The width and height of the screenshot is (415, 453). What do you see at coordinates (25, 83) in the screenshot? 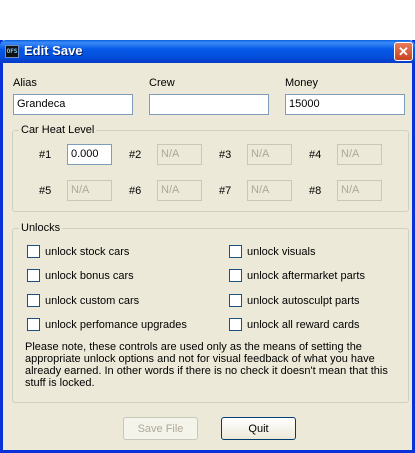
I see `alias-label: Alias` at bounding box center [25, 83].